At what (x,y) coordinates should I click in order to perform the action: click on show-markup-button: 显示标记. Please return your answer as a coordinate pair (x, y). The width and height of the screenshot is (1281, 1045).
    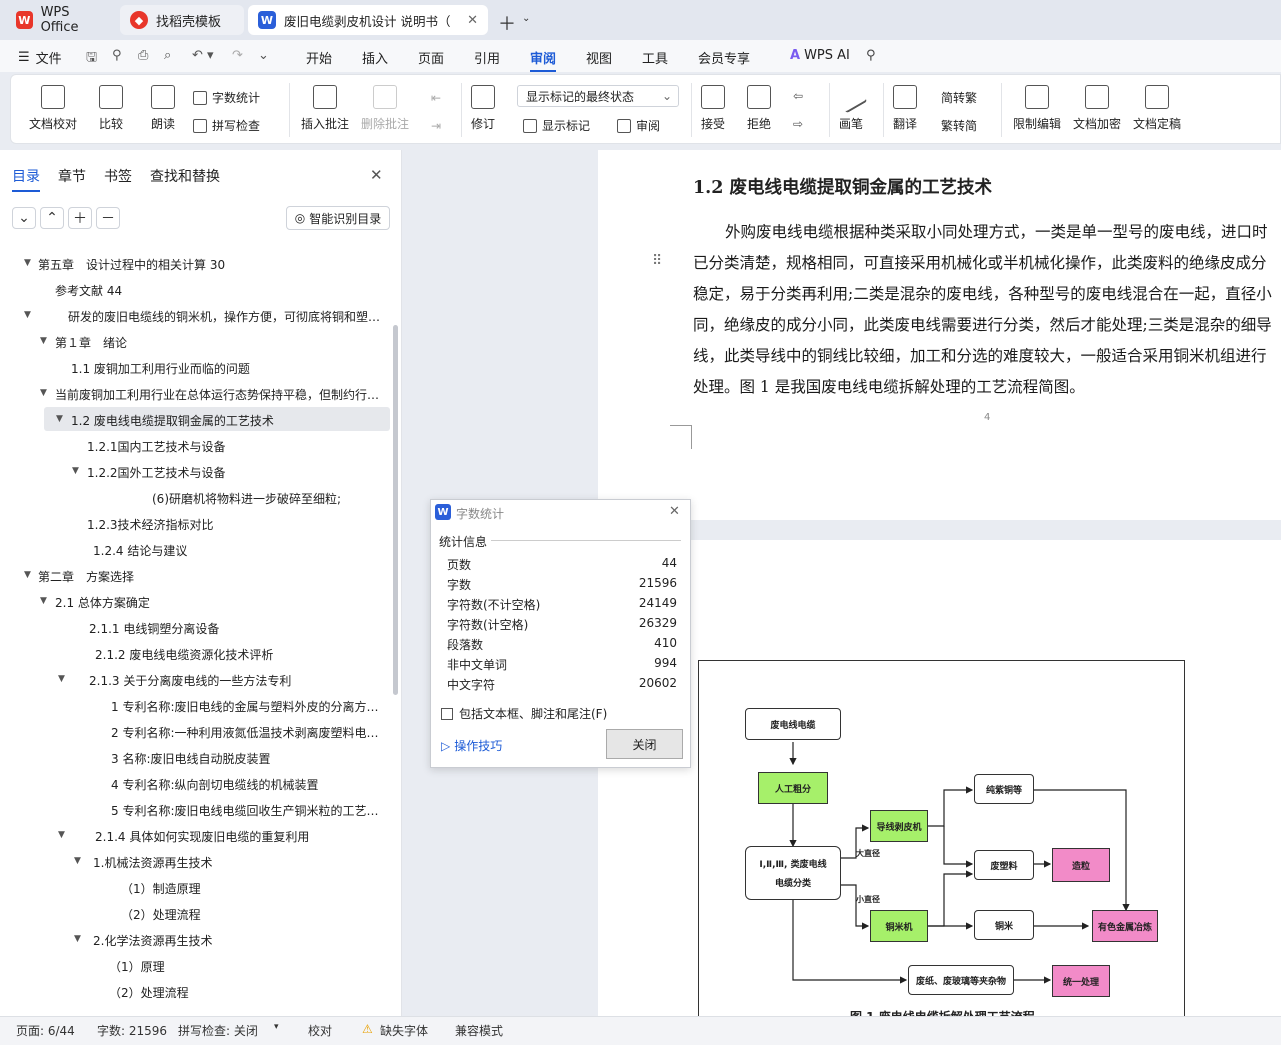
    Looking at the image, I should click on (556, 125).